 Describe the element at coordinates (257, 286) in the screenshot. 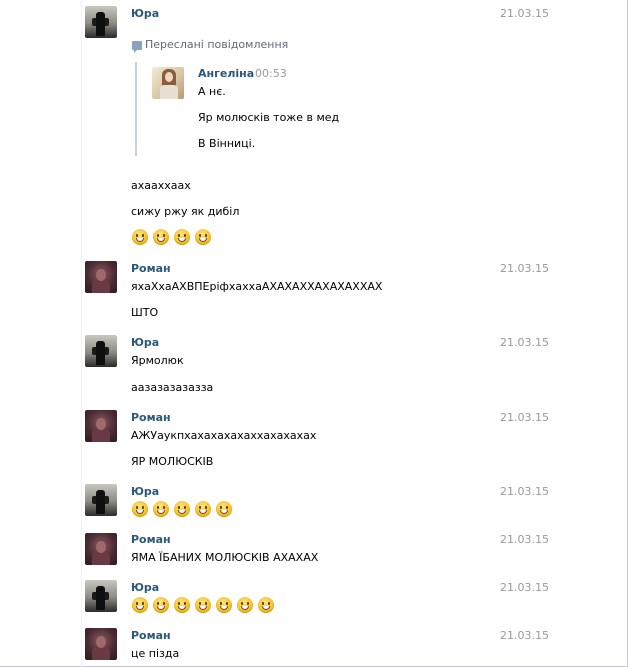

I see `message-text: яхаХхаАХВПЕріфхаххаАХАХАХХАХАХАХХАХ` at that location.